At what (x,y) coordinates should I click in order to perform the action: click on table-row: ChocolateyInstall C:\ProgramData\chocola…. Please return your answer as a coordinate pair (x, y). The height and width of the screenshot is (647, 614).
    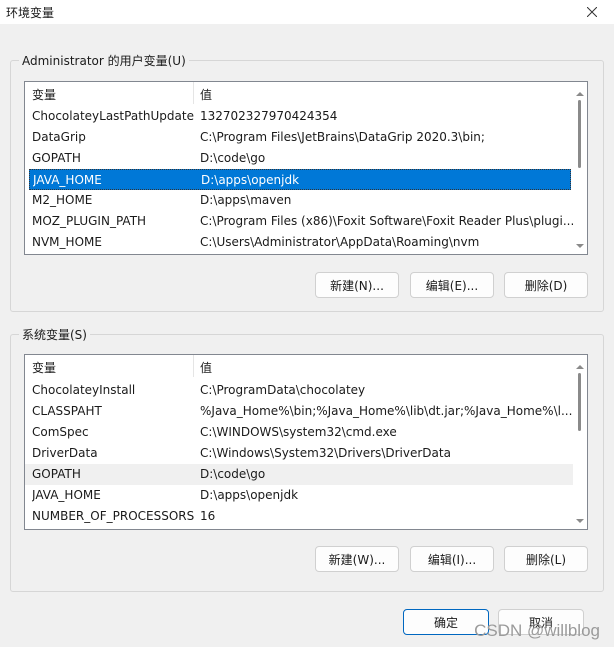
    Looking at the image, I should click on (299, 390).